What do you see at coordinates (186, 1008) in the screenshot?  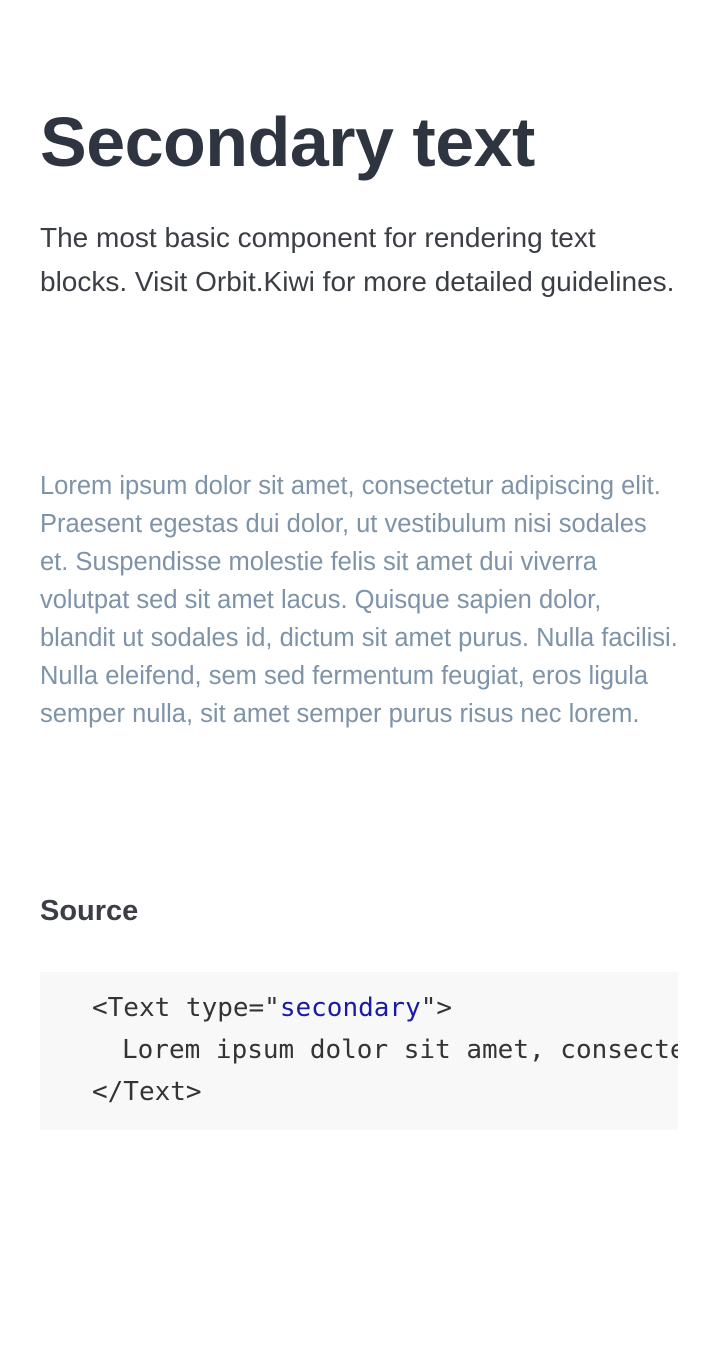 I see `code-tag-open: <Text type="` at bounding box center [186, 1008].